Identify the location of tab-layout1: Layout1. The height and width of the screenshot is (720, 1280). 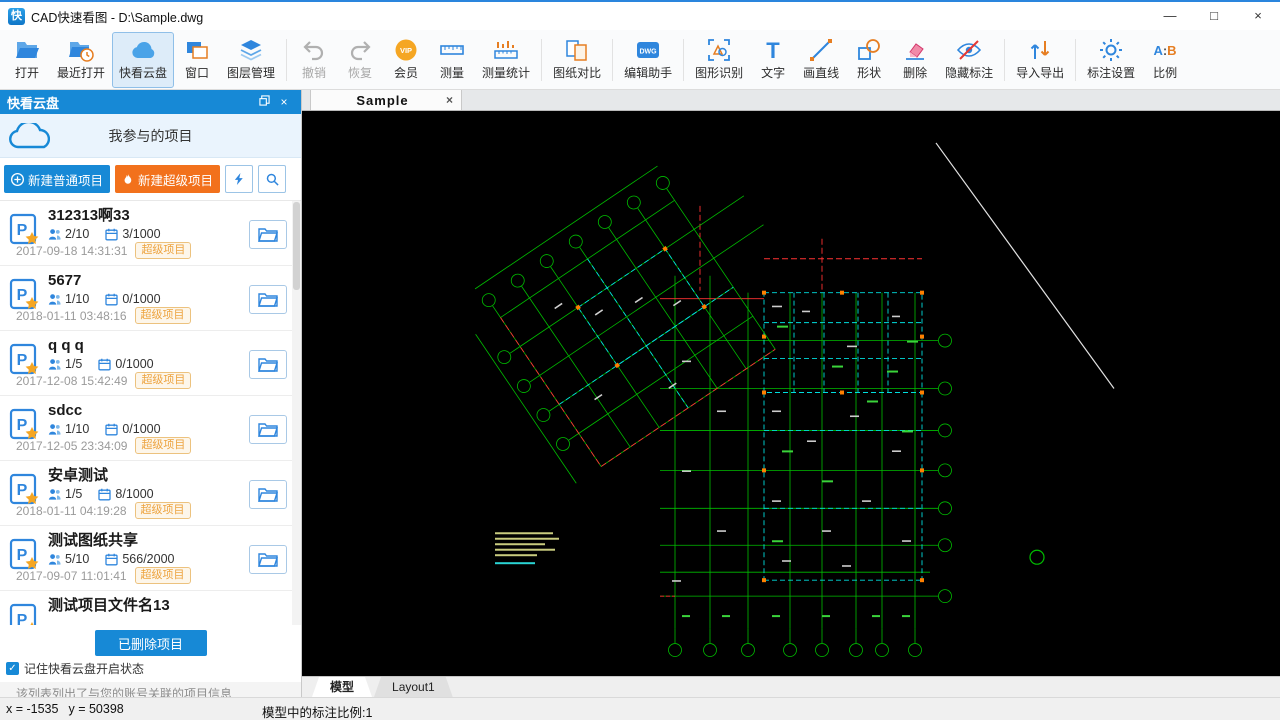
(413, 687).